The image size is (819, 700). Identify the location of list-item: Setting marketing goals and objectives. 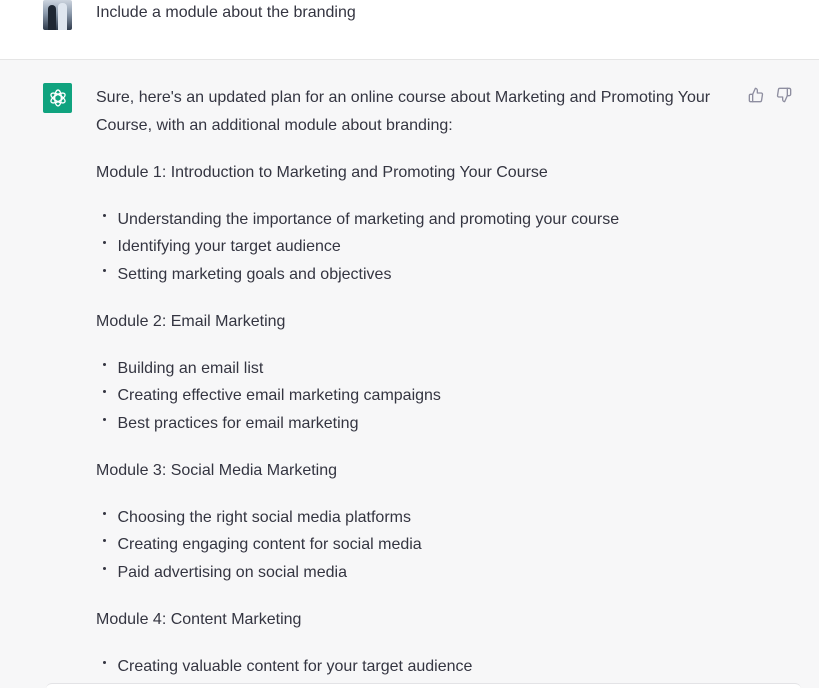
(411, 275).